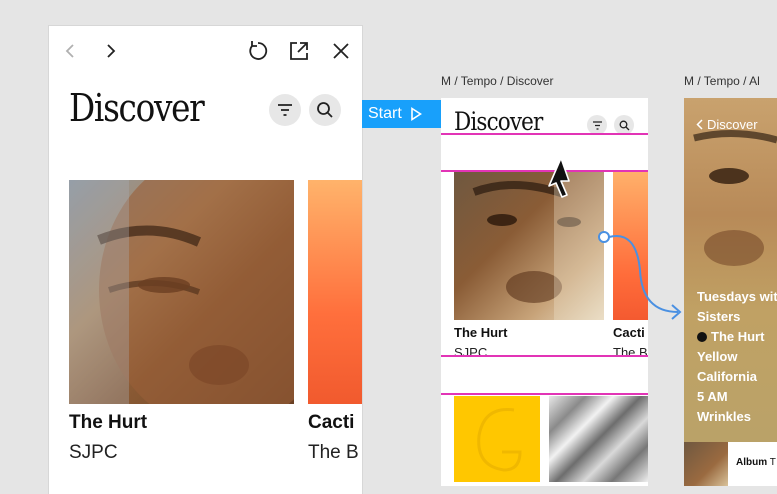 This screenshot has height=494, width=777. Describe the element at coordinates (702, 337) in the screenshot. I see `now-playing-dot` at that location.